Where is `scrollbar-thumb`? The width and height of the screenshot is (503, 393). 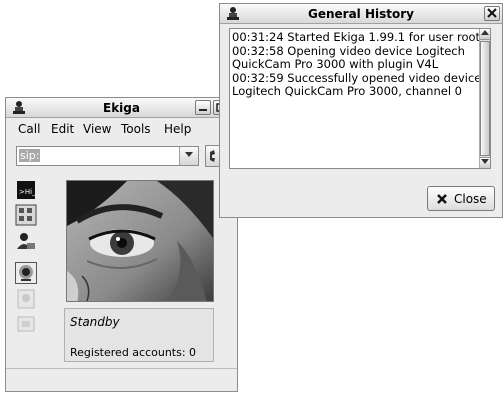 scrollbar-thumb is located at coordinates (485, 98).